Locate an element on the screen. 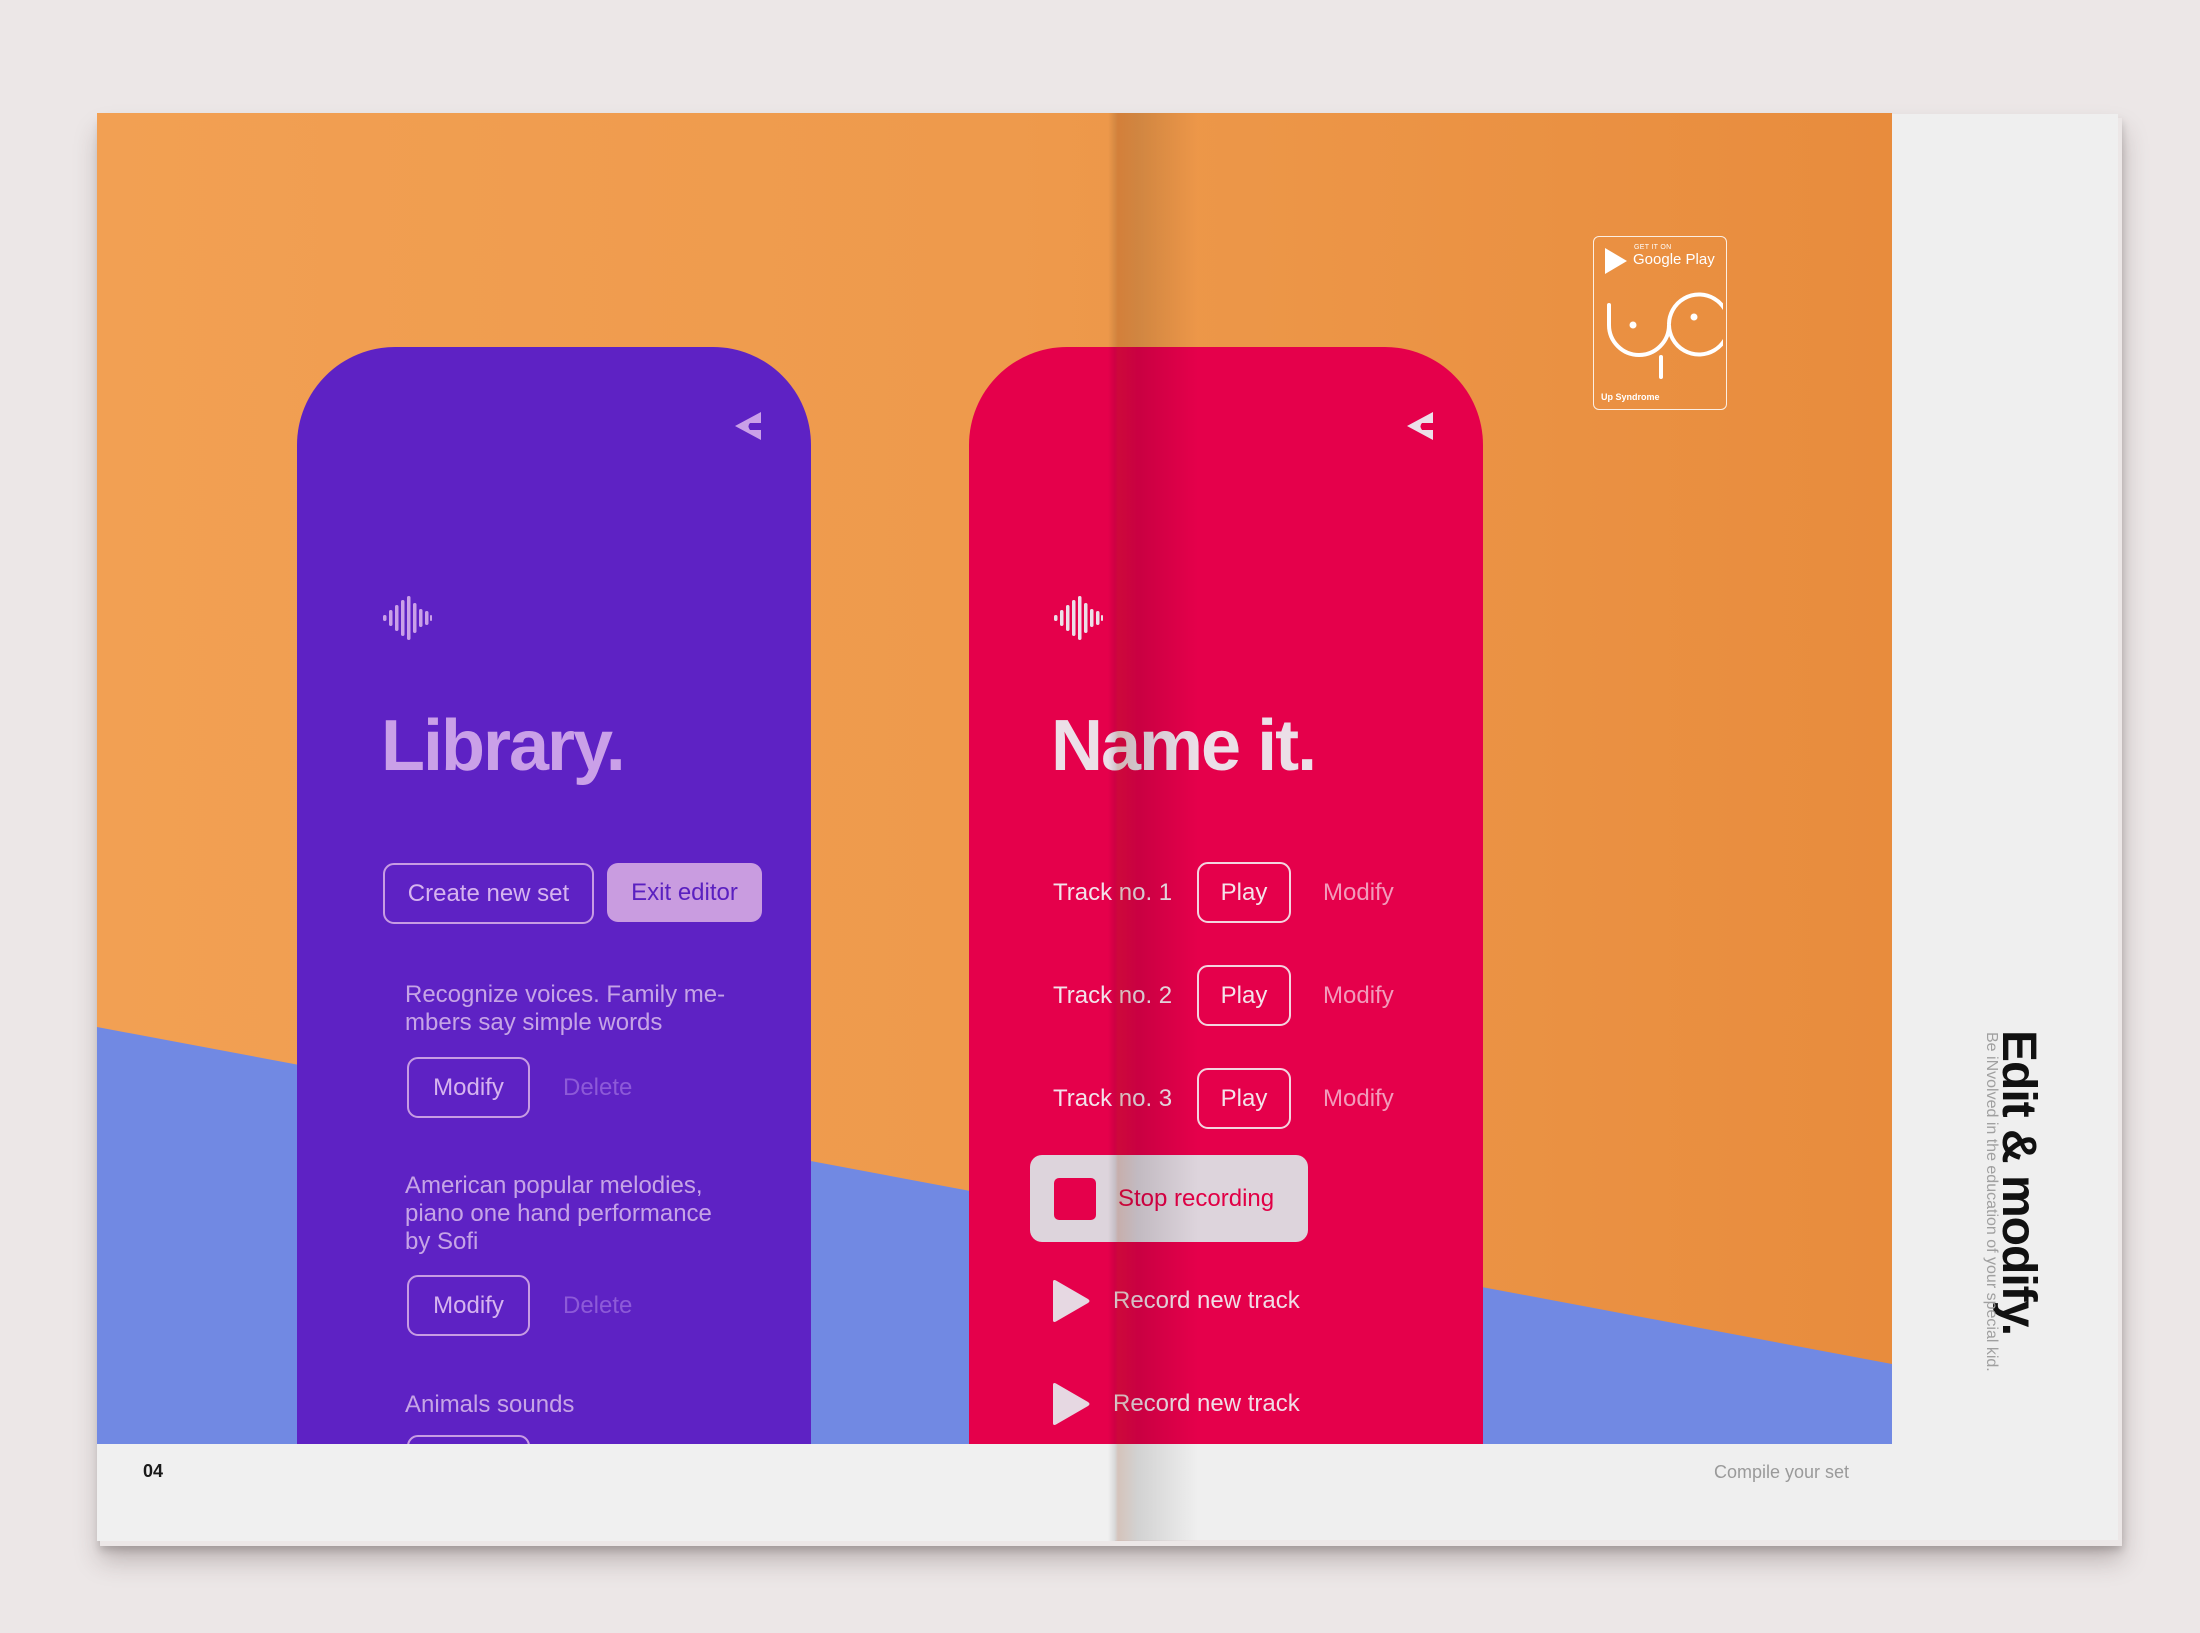 The width and height of the screenshot is (2200, 1633). set-title-line: Animals sounds is located at coordinates (490, 1404).